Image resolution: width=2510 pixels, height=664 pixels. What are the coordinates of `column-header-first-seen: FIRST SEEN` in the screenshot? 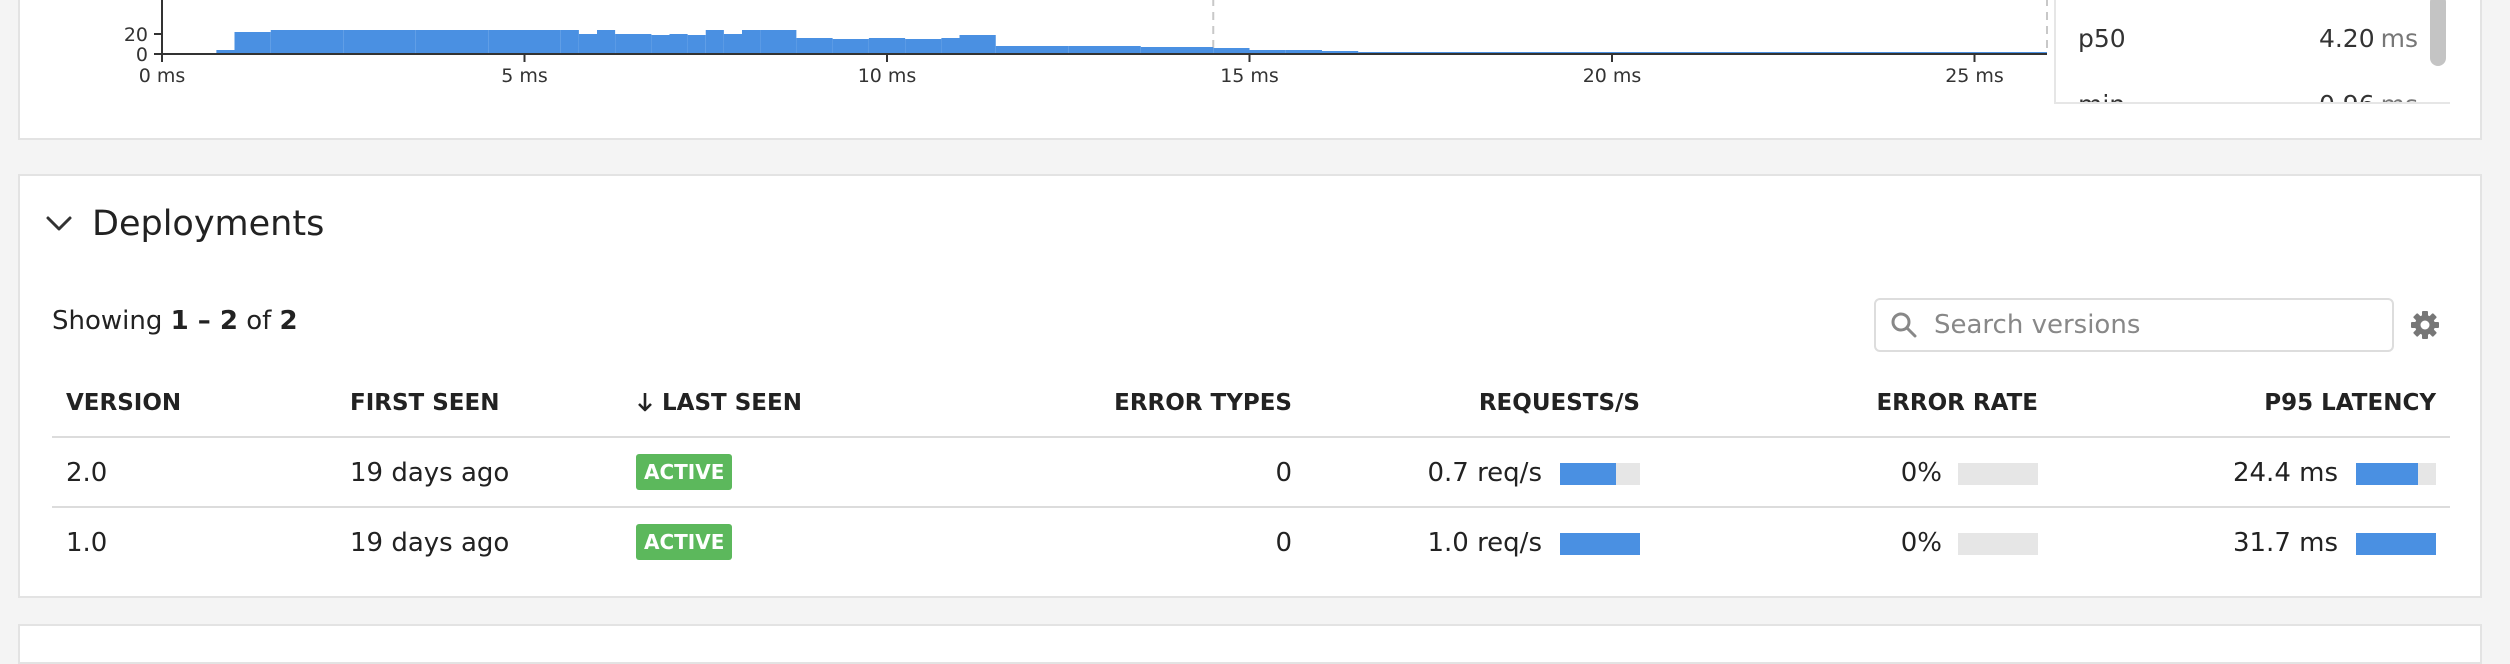 It's located at (424, 403).